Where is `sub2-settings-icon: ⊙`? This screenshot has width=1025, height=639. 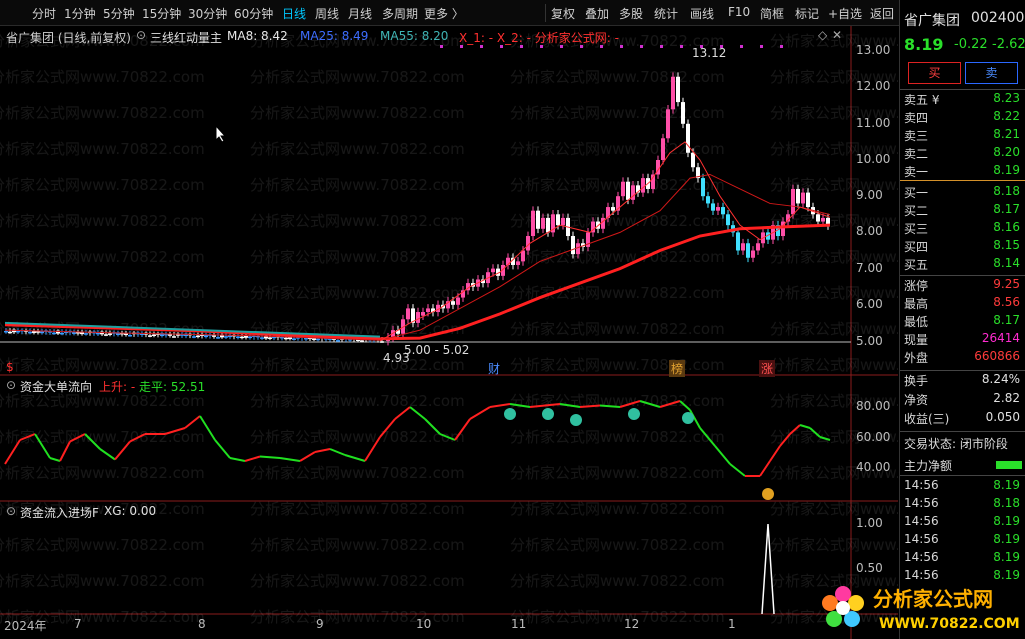 sub2-settings-icon: ⊙ is located at coordinates (11, 511).